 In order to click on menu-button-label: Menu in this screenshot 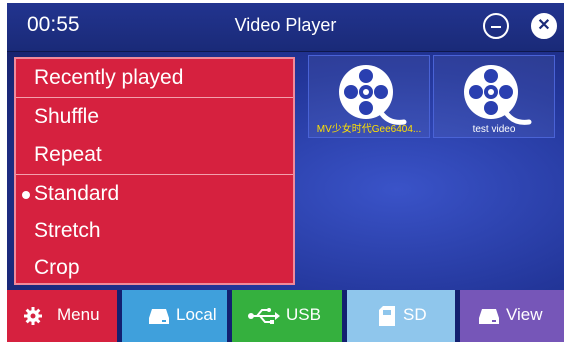, I will do `click(78, 314)`.